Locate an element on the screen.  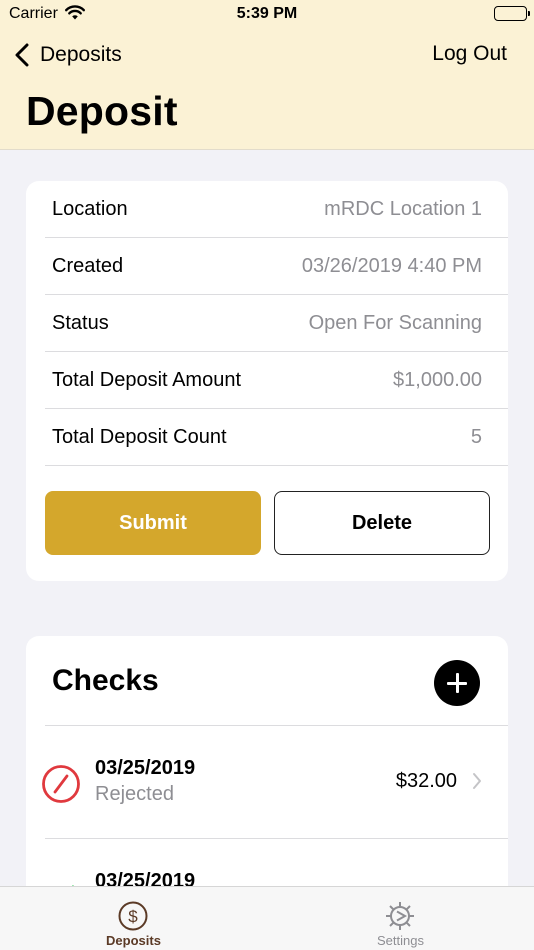
detail-row-created: Created 03/26/2019 4:40 PM is located at coordinates (276, 266).